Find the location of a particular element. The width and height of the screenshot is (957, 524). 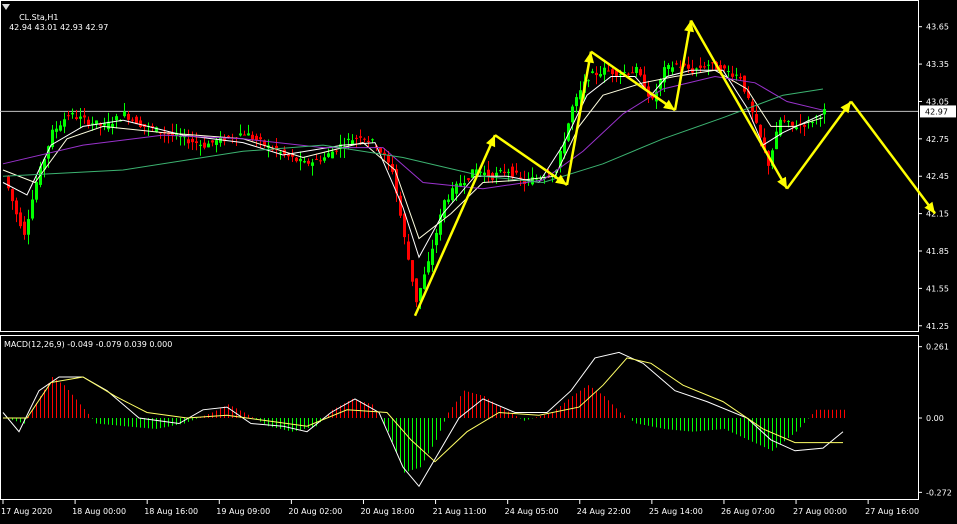

macd-y-tick-label: 0.00 is located at coordinates (935, 418).